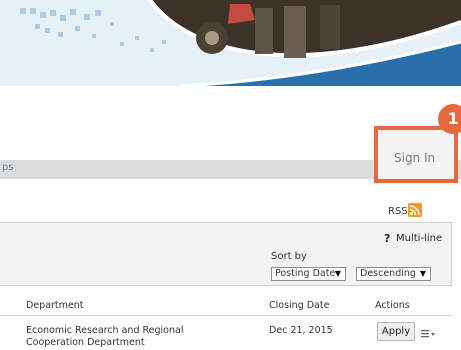 The image size is (461, 350). Describe the element at coordinates (388, 273) in the screenshot. I see `sort-order-value: Descending` at that location.